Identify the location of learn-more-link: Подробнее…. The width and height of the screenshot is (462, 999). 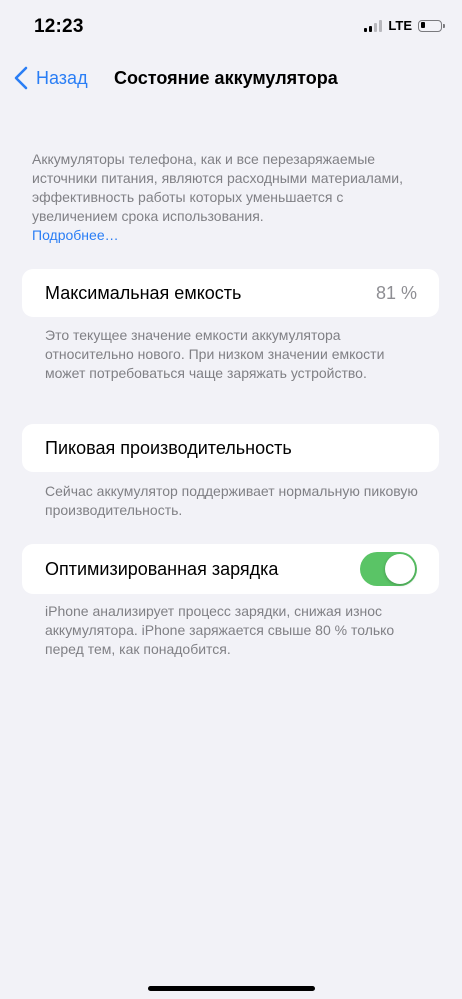
(232, 235).